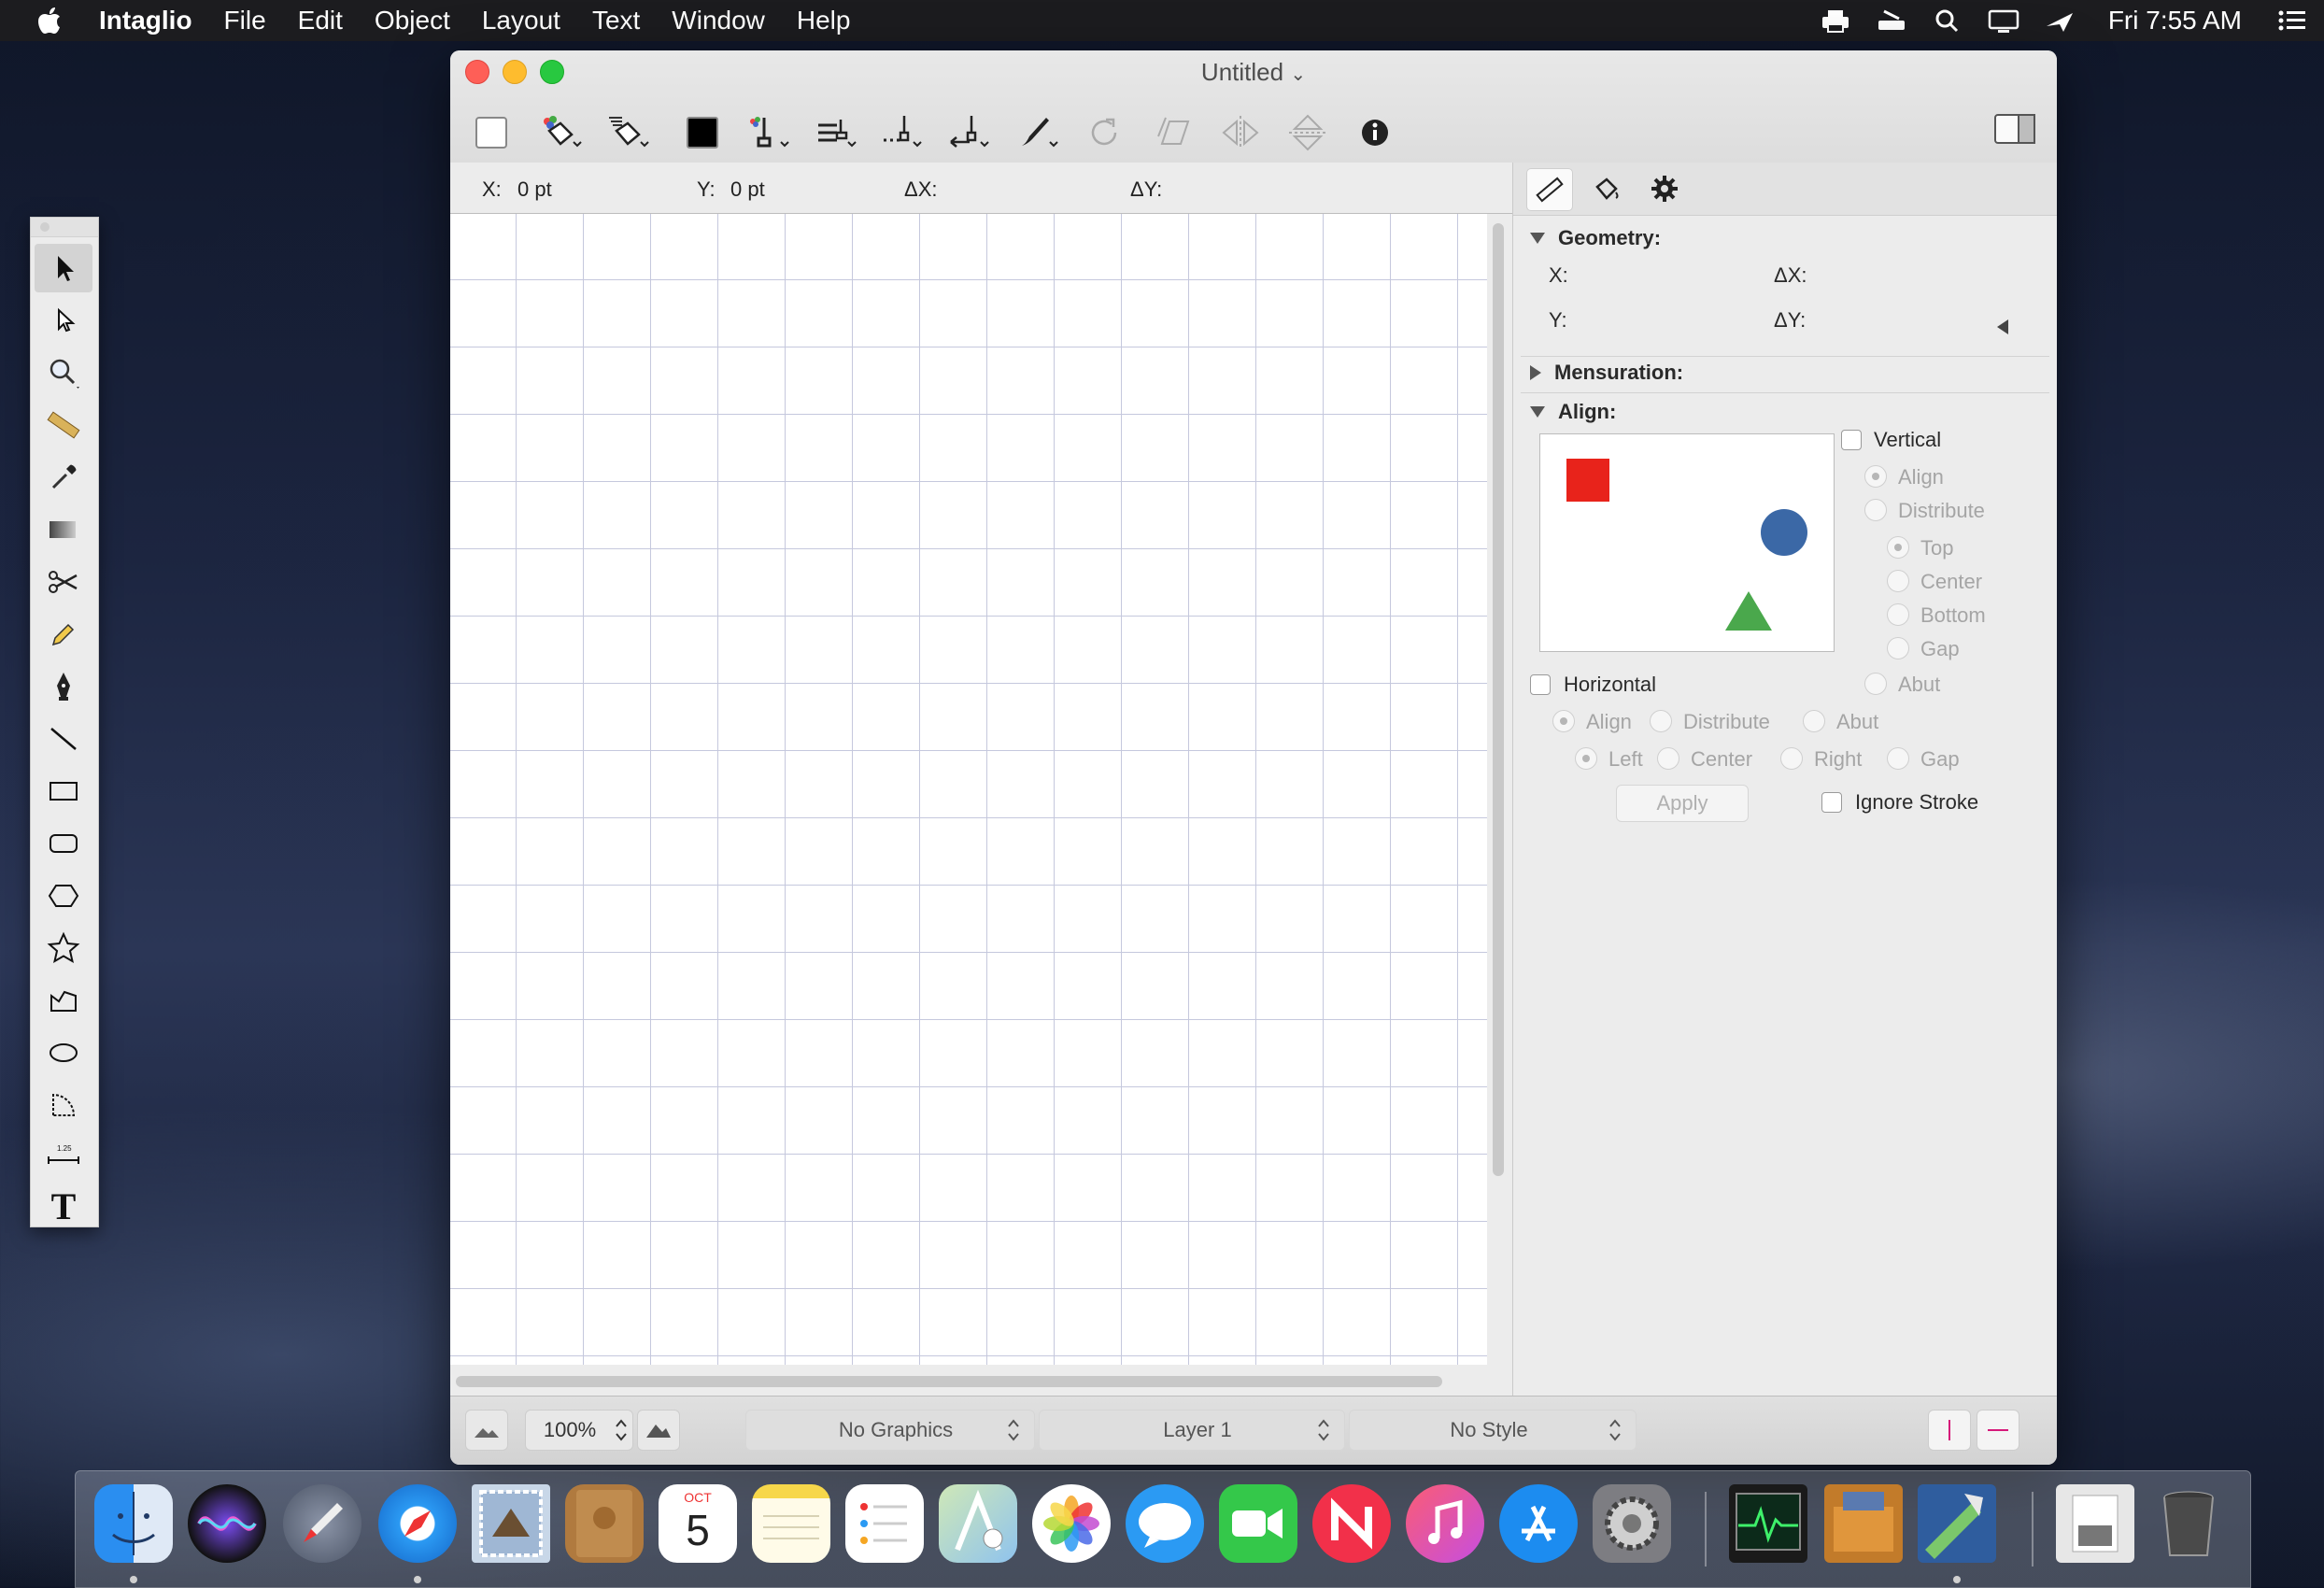 This screenshot has width=2324, height=1588. Describe the element at coordinates (63, 739) in the screenshot. I see `line-tool` at that location.